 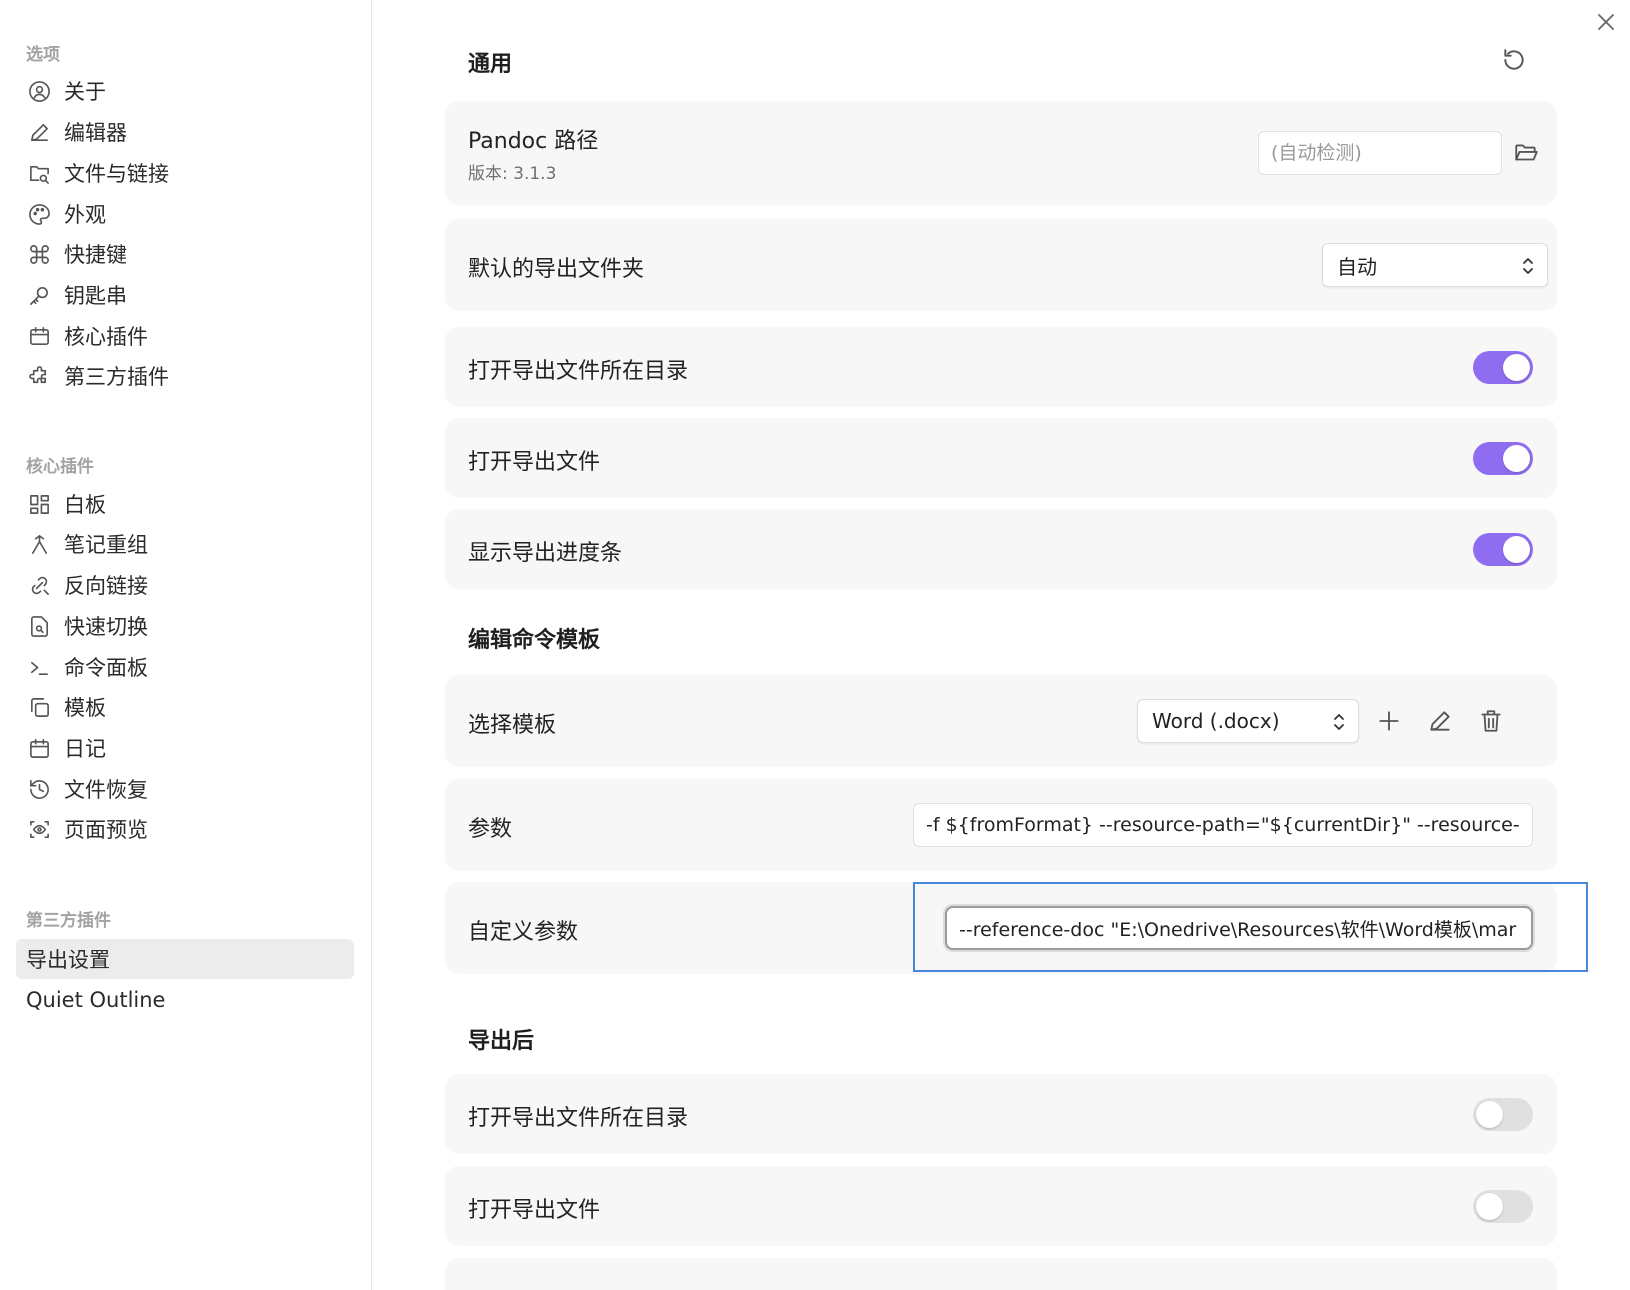 I want to click on sidebar-item-keychain: 钥匙串, so click(x=185, y=295).